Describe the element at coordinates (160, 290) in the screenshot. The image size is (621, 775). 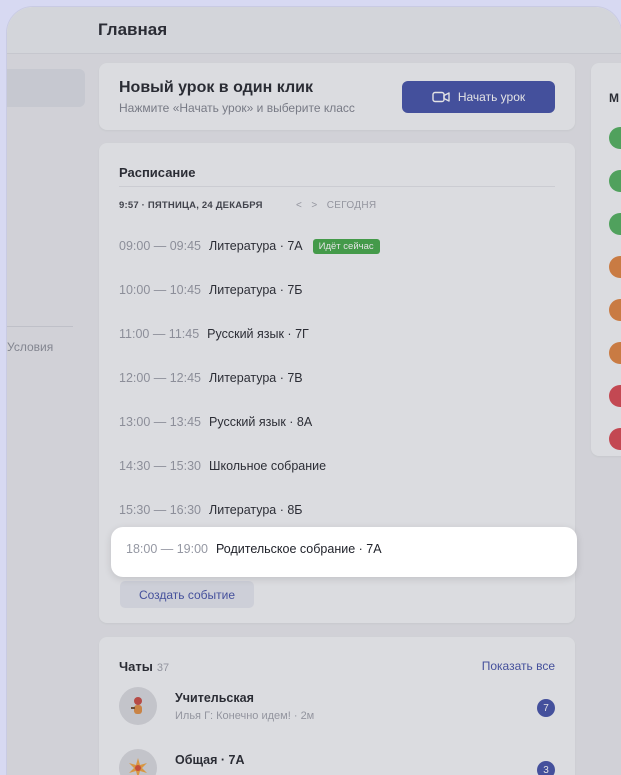
I see `schedule-item-time: 10:00 — 10:45` at that location.